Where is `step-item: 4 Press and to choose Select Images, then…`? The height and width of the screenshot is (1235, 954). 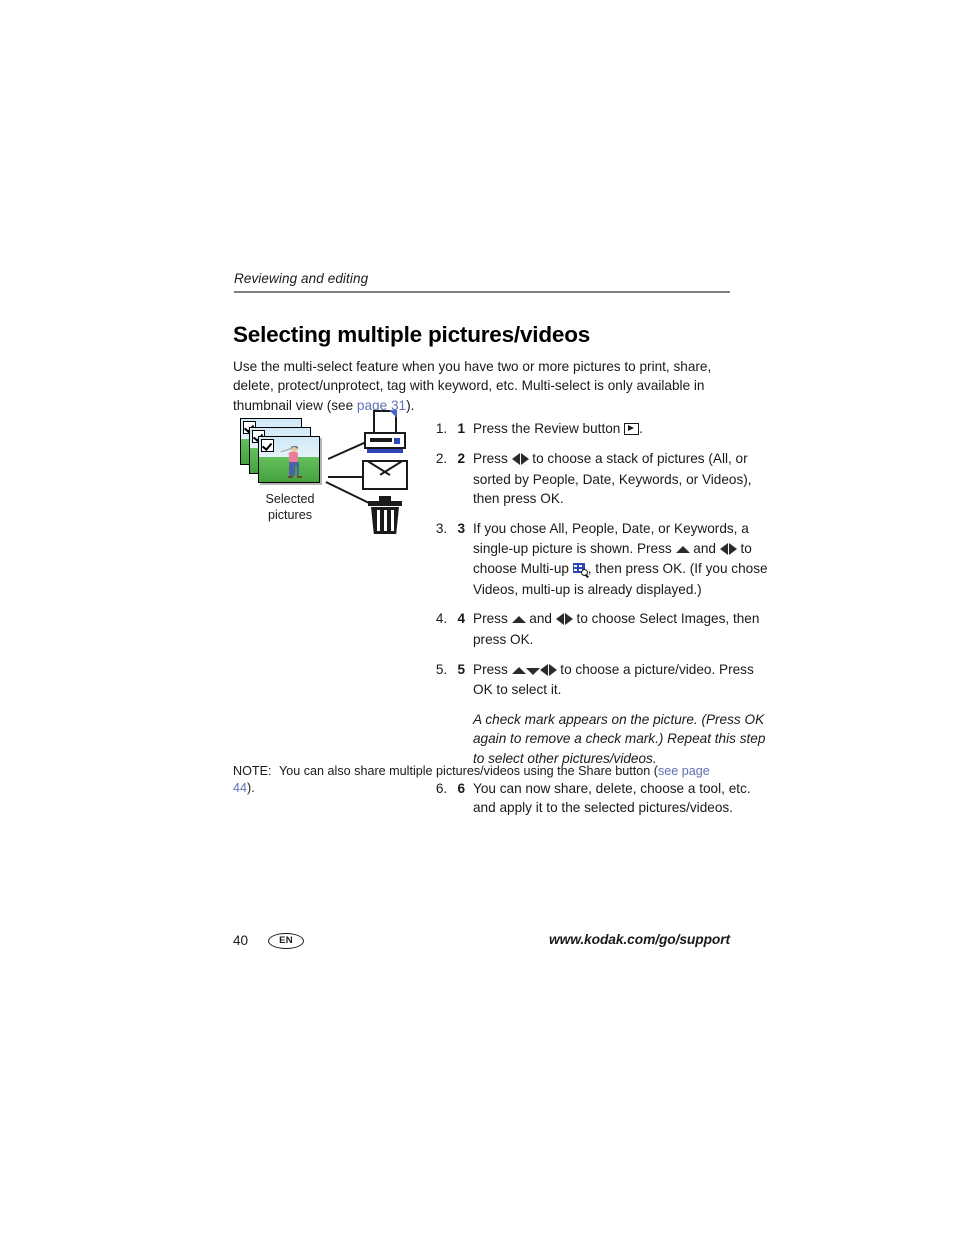
step-item: 4 Press and to choose Select Images, then… is located at coordinates (611, 629).